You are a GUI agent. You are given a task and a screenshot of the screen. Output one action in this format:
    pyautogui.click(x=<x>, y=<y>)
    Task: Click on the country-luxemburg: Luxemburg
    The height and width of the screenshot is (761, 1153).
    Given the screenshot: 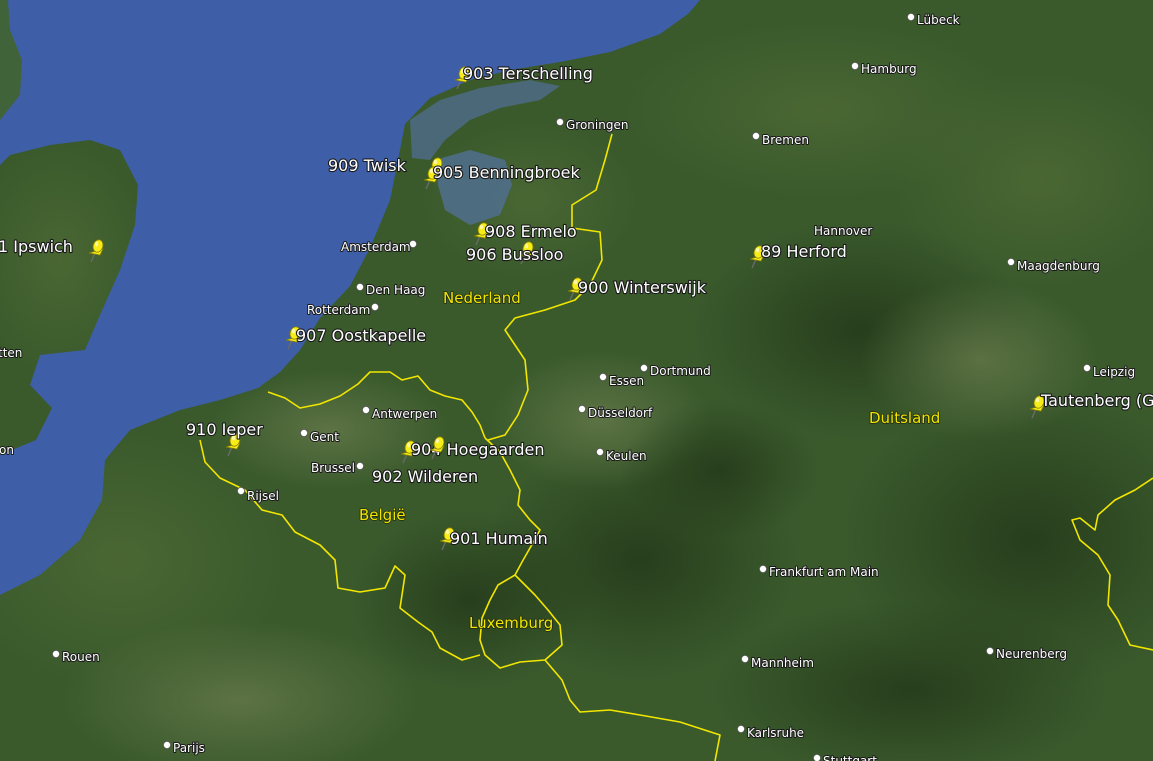 What is the action you would take?
    pyautogui.click(x=511, y=623)
    